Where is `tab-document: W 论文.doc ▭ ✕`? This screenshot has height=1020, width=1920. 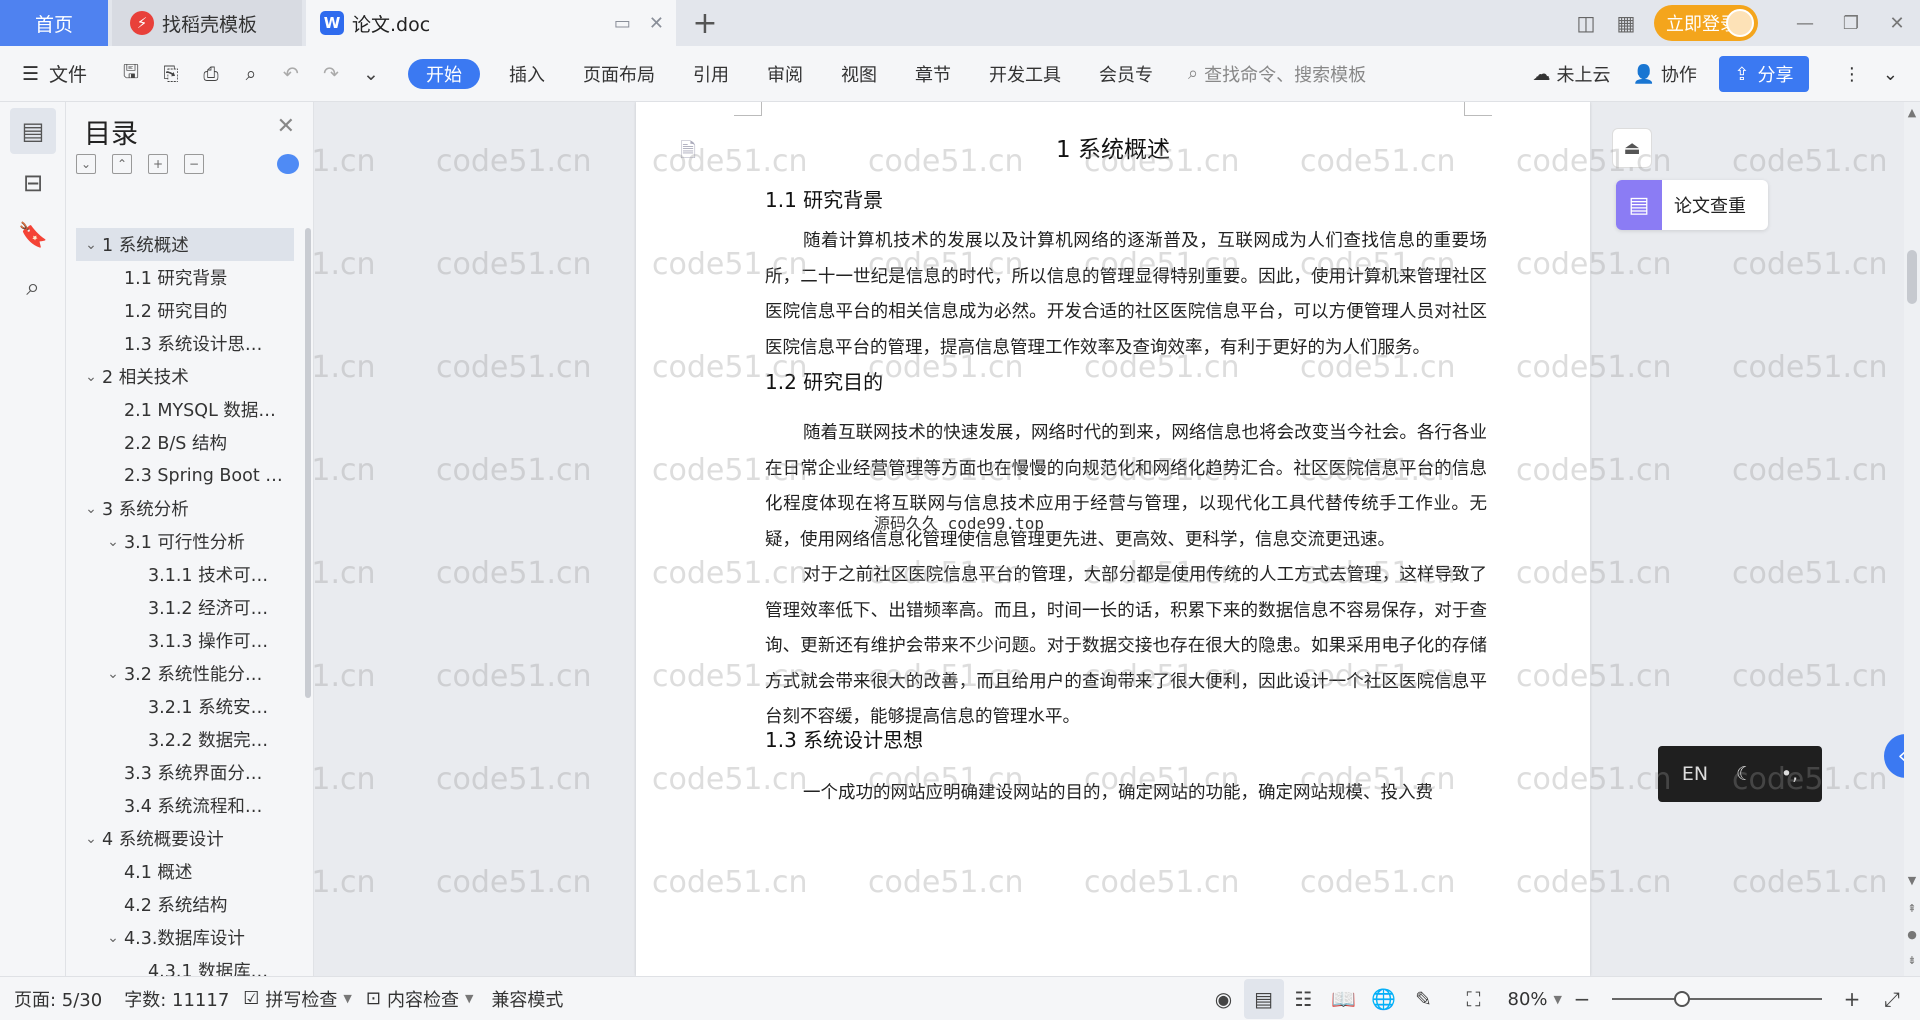 tab-document: W 论文.doc ▭ ✕ is located at coordinates (491, 23).